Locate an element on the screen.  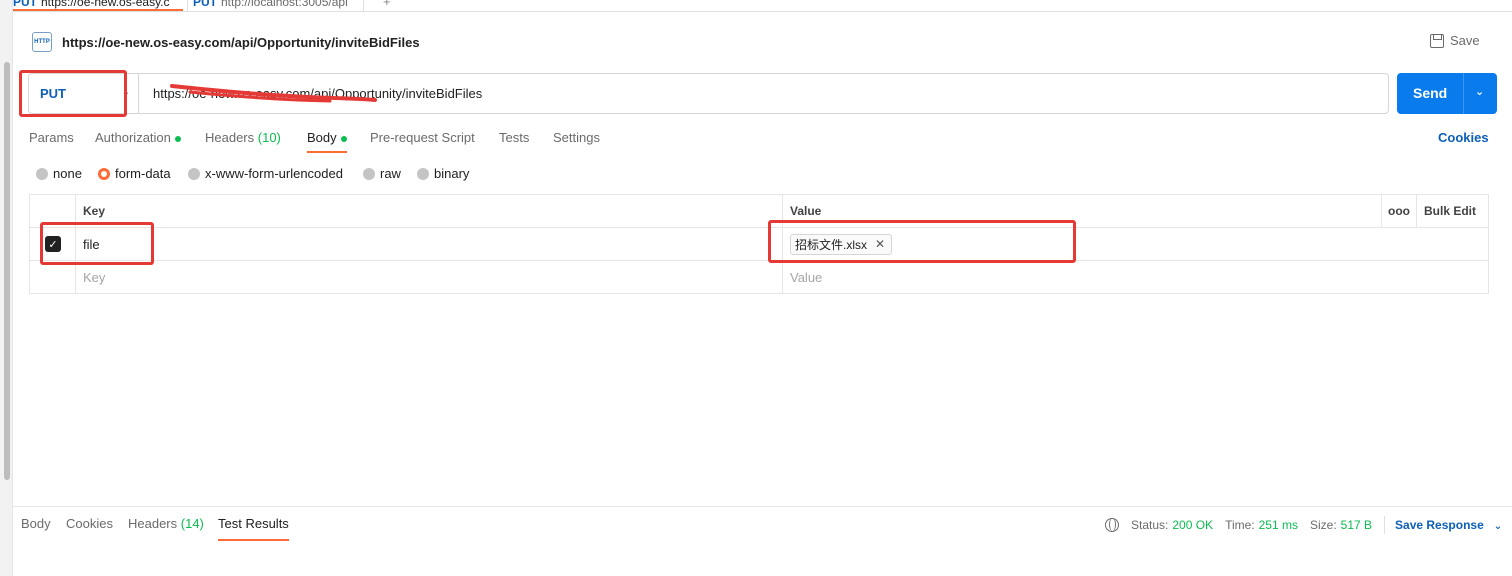
value-header: Value is located at coordinates (1082, 211).